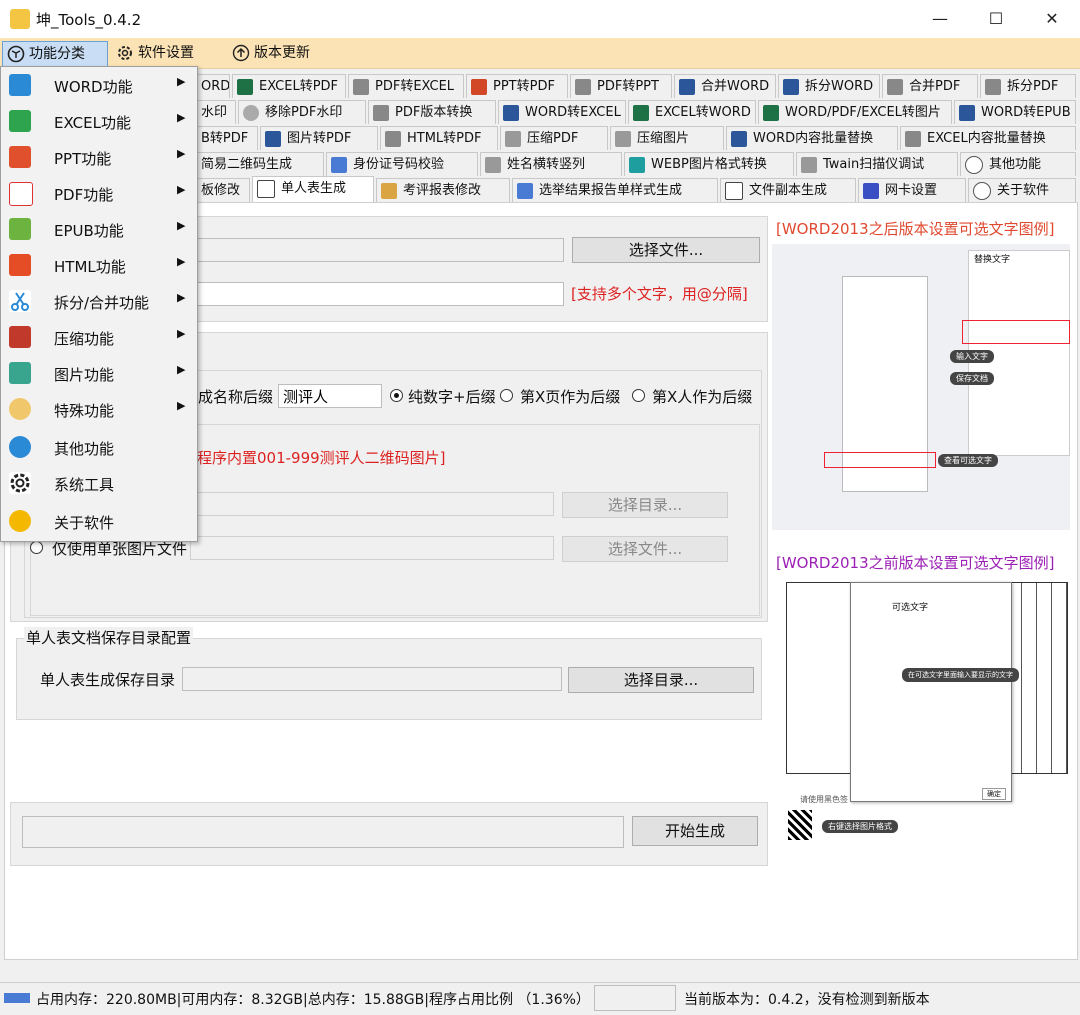 This screenshot has height=1015, width=1080. Describe the element at coordinates (855, 112) in the screenshot. I see `tab-doc-to-image: WORD/PDF/EXCEL转图片` at that location.